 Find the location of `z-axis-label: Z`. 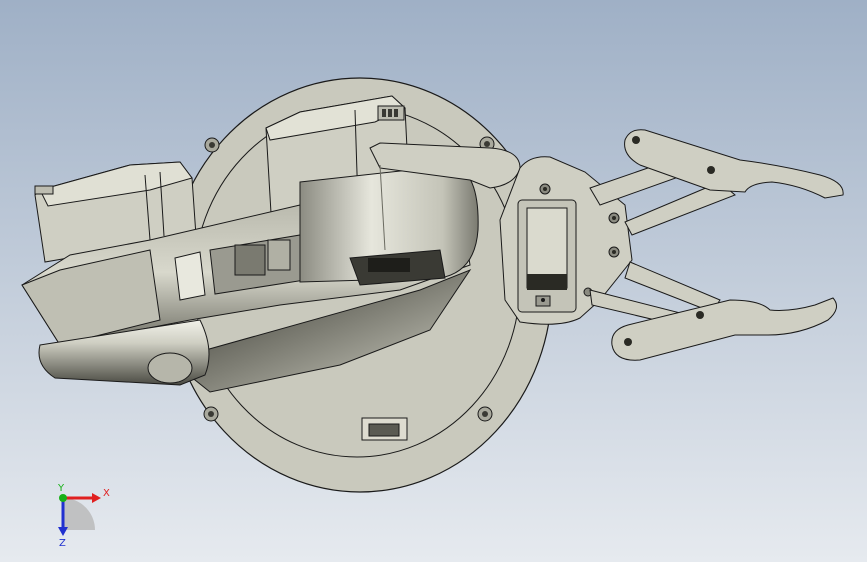

z-axis-label: Z is located at coordinates (62, 543).